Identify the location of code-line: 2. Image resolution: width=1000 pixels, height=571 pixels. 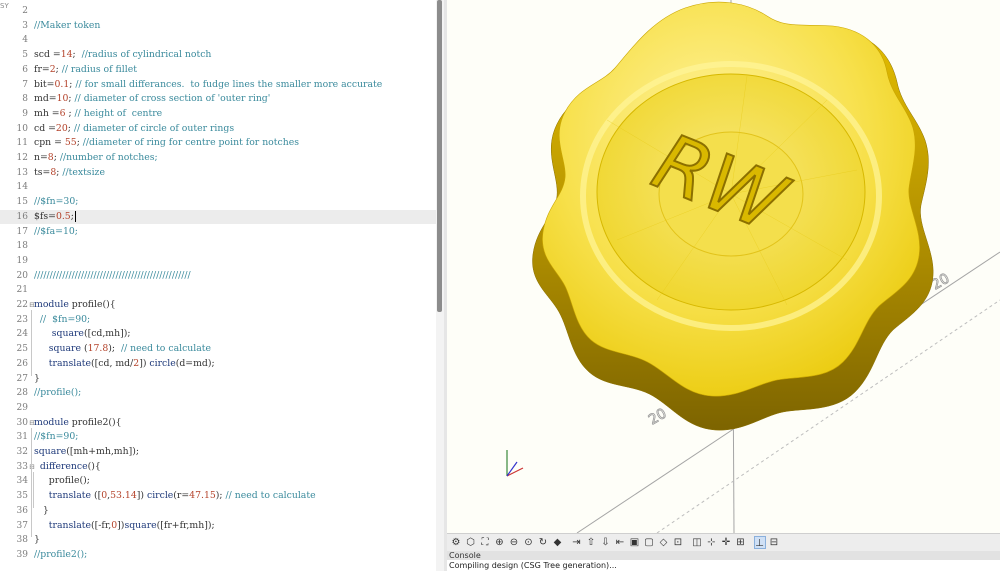
(218, 11).